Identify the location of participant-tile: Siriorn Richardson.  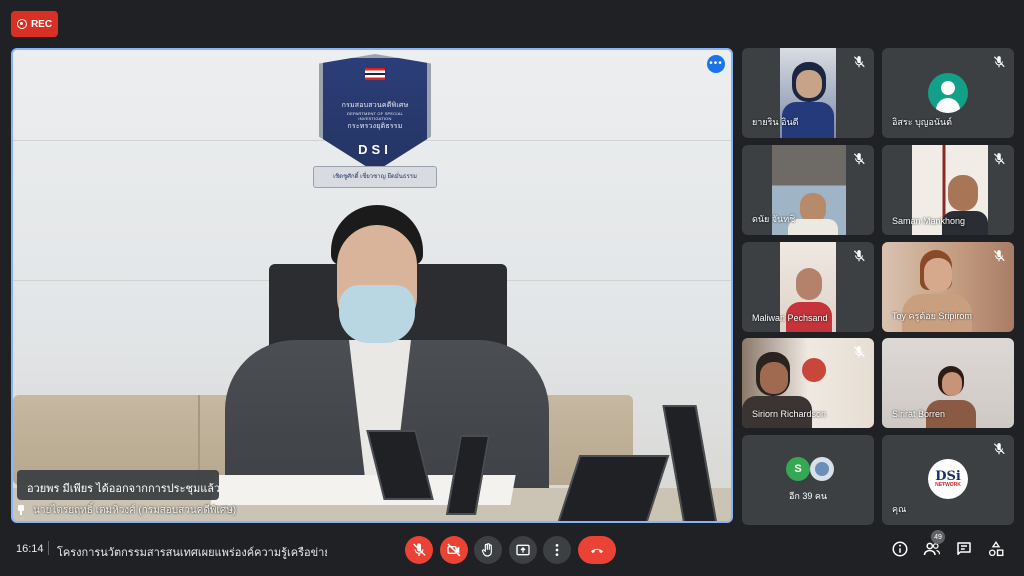
(808, 383).